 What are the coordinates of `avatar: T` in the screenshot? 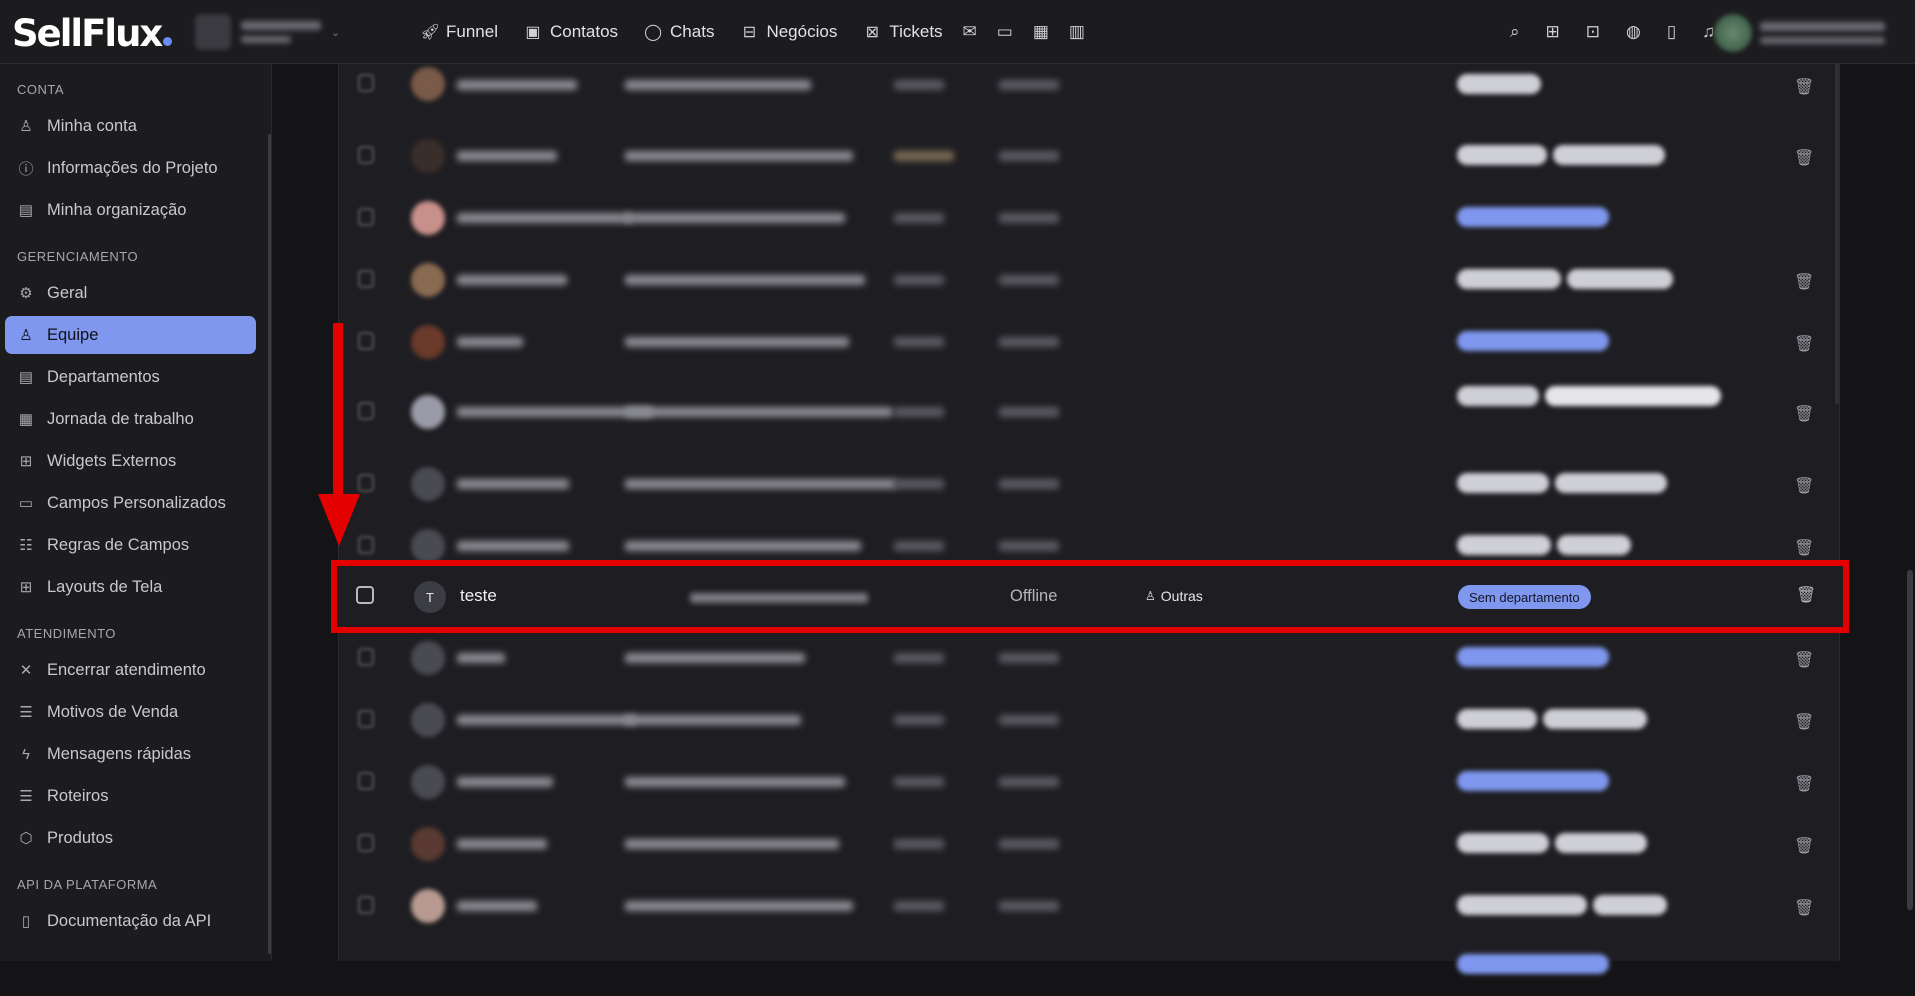 It's located at (430, 597).